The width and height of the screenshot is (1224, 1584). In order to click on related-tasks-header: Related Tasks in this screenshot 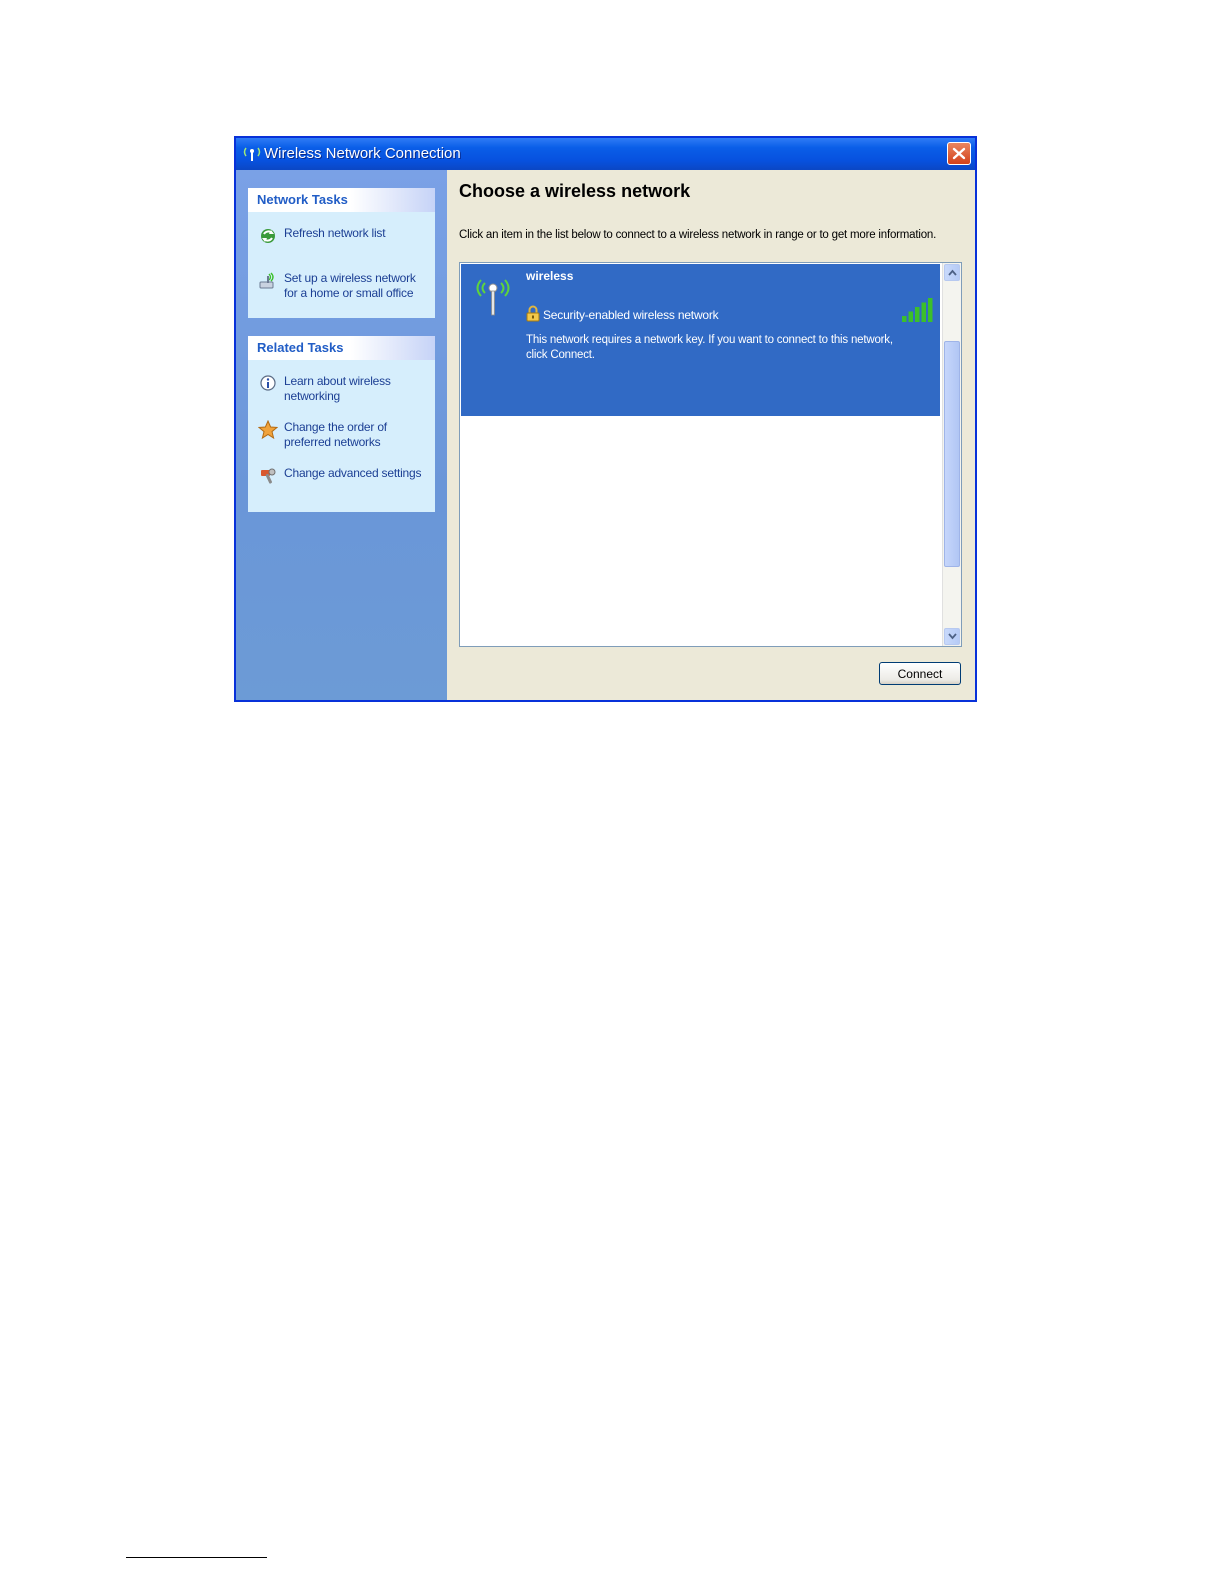, I will do `click(341, 348)`.